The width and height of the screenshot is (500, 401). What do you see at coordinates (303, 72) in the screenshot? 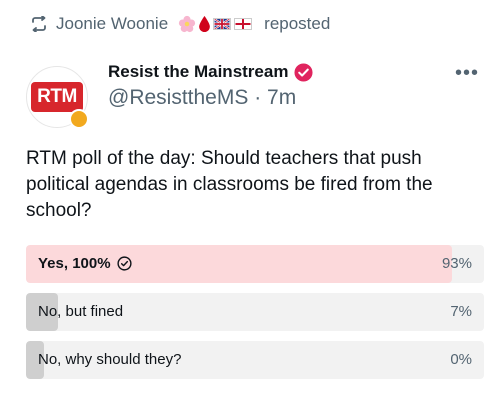
I see `verified-badge-icon` at bounding box center [303, 72].